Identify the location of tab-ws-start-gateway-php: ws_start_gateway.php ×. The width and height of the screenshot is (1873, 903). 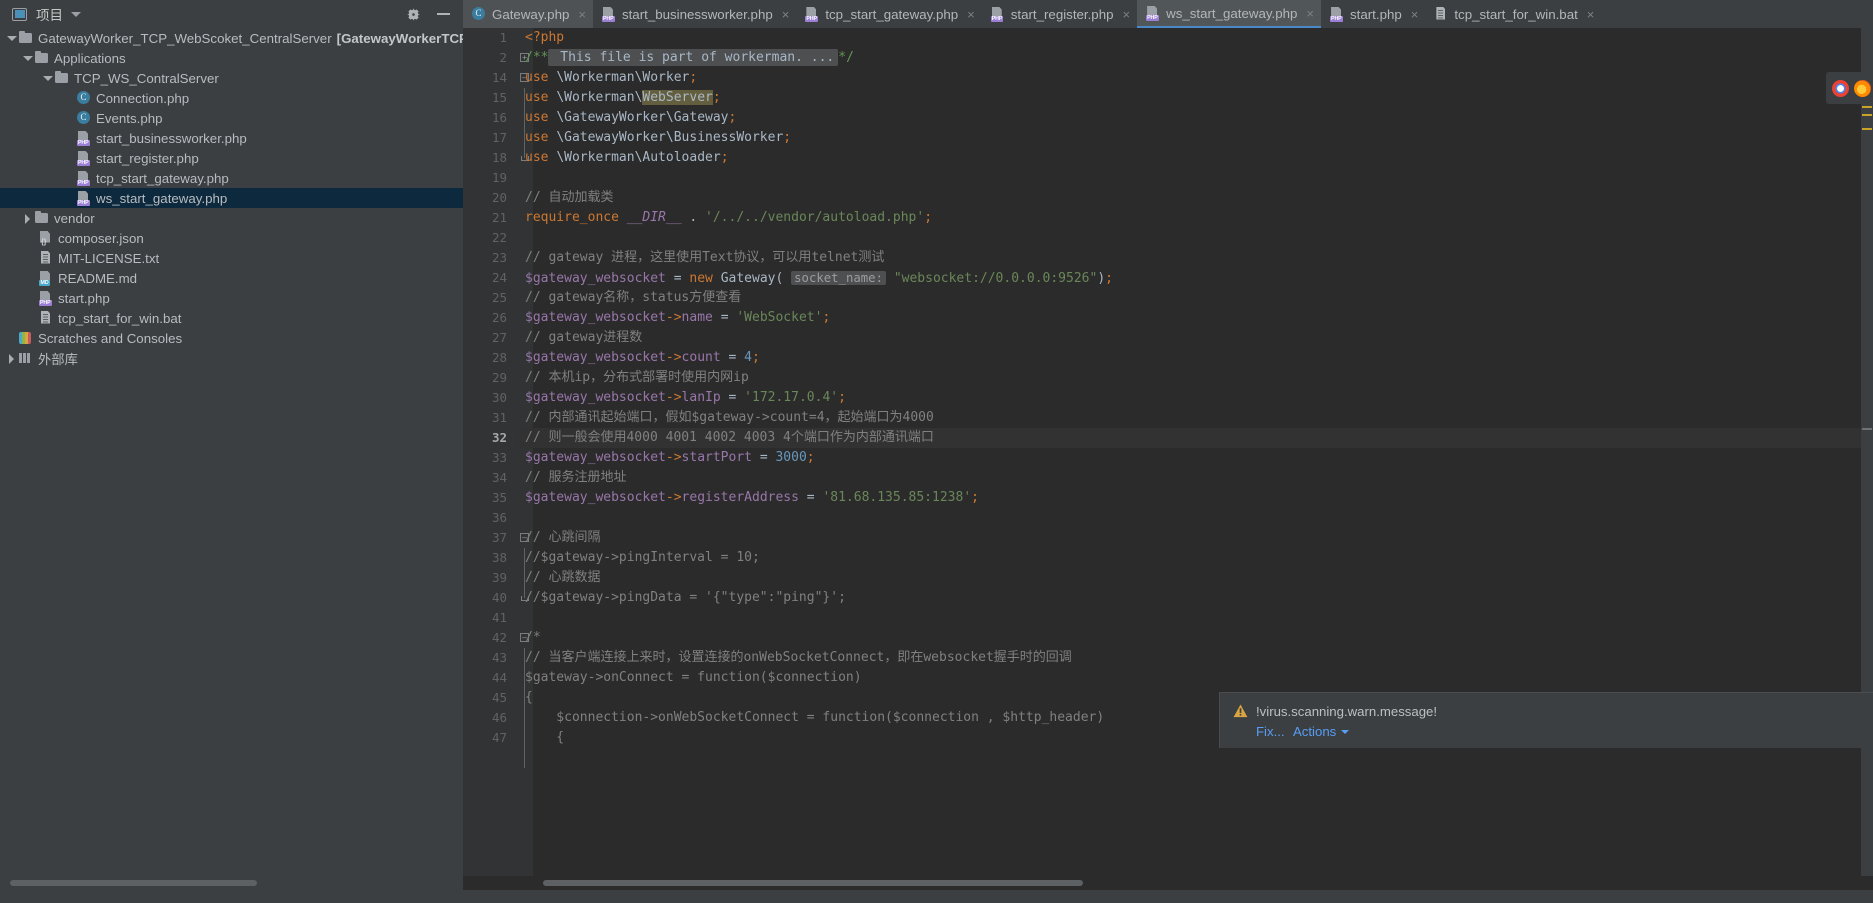
(1229, 14).